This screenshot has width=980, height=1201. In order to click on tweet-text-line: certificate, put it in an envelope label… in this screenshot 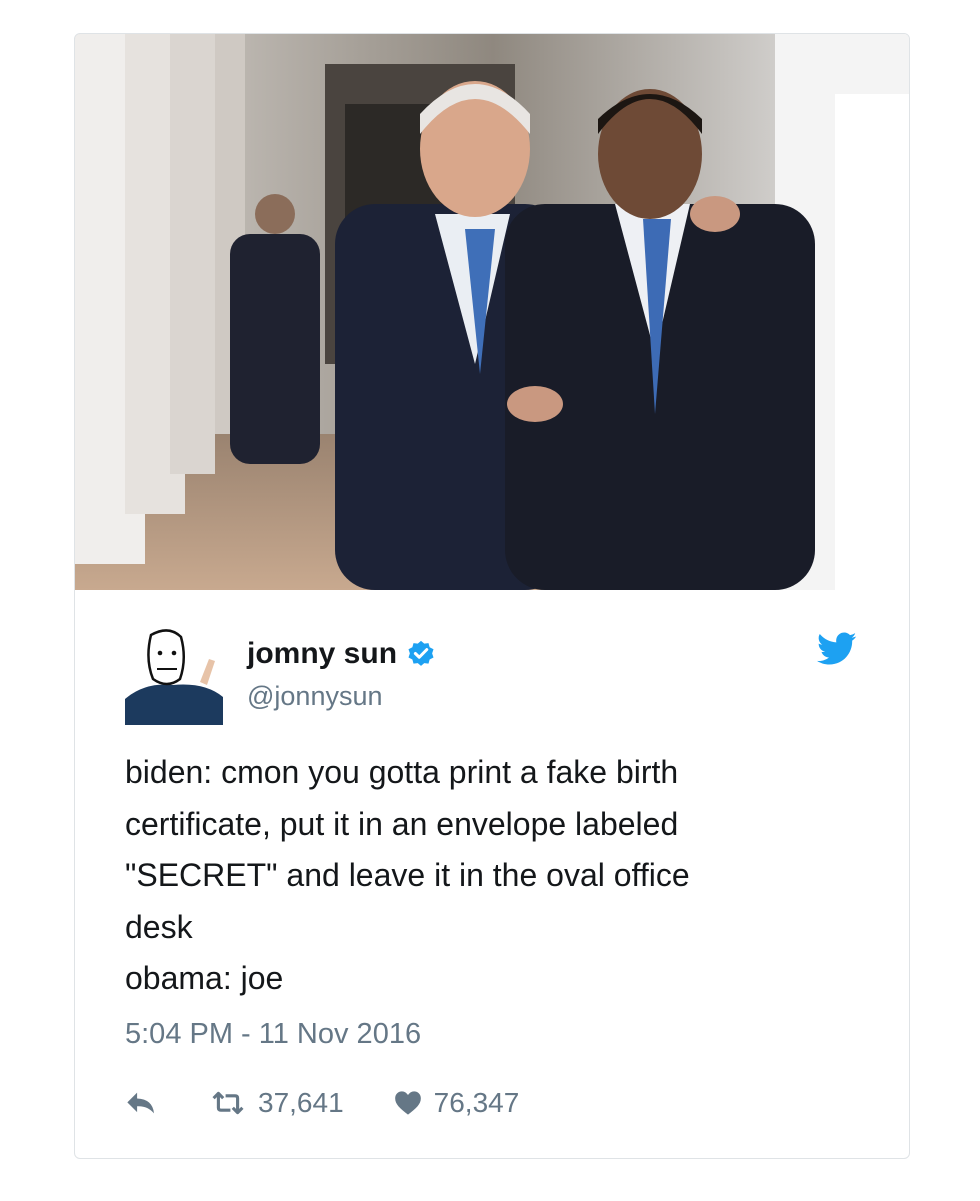, I will do `click(402, 823)`.